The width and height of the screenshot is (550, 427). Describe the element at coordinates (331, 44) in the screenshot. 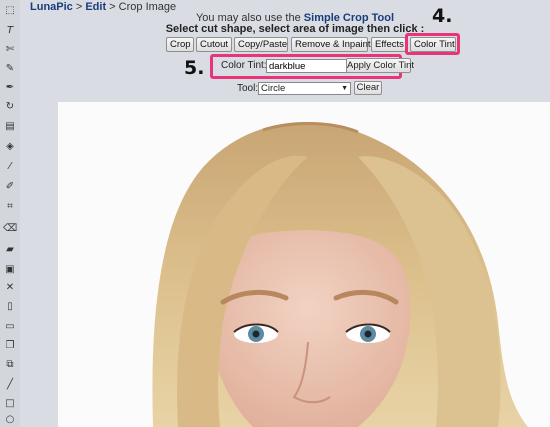

I see `remove-inpaint-button: Remove & Inpaint` at that location.